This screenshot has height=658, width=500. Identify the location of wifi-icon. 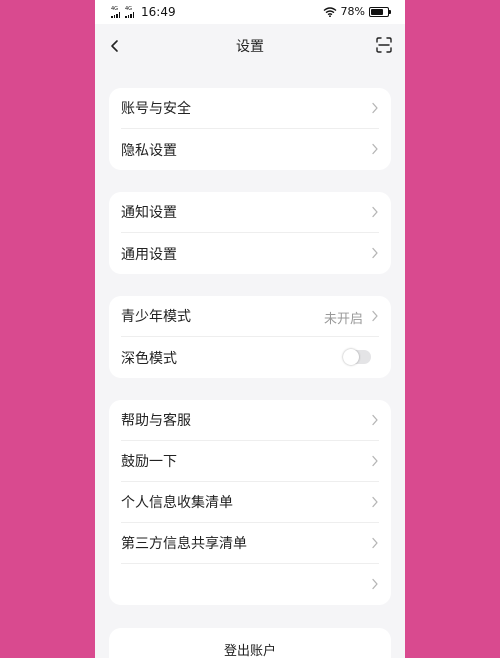
(329, 11).